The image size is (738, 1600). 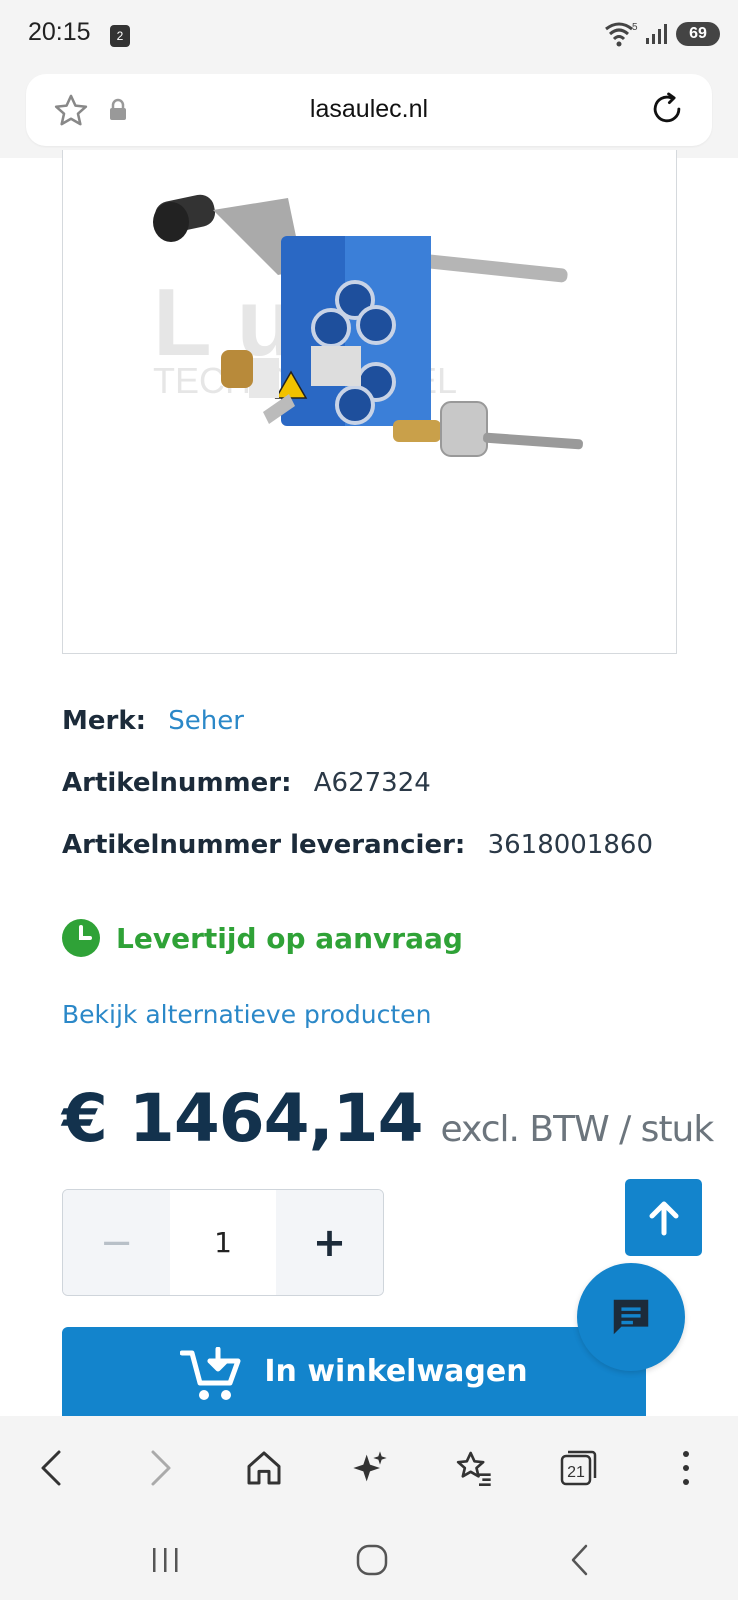 I want to click on battery-indicator: 69, so click(x=698, y=34).